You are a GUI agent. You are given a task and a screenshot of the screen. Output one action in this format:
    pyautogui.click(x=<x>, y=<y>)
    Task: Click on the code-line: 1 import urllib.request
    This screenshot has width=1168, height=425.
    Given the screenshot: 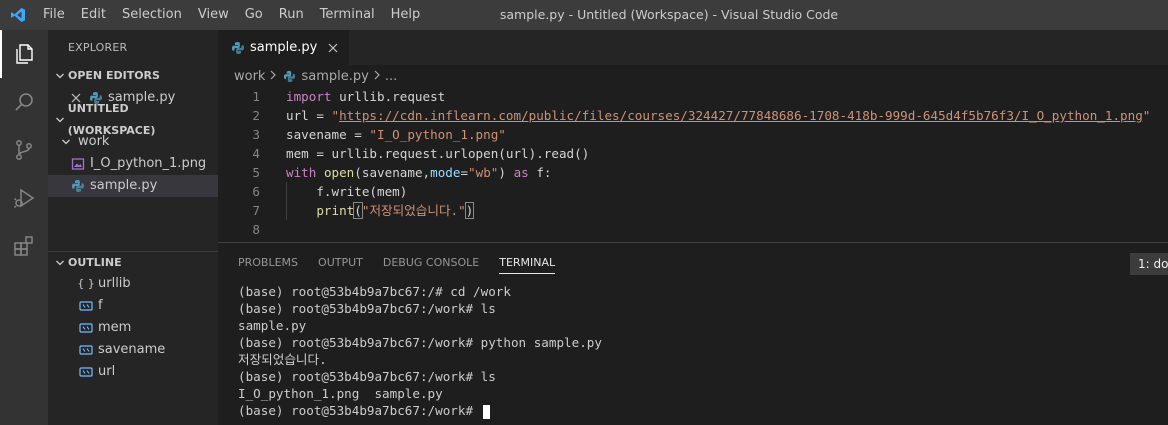 What is the action you would take?
    pyautogui.click(x=693, y=96)
    